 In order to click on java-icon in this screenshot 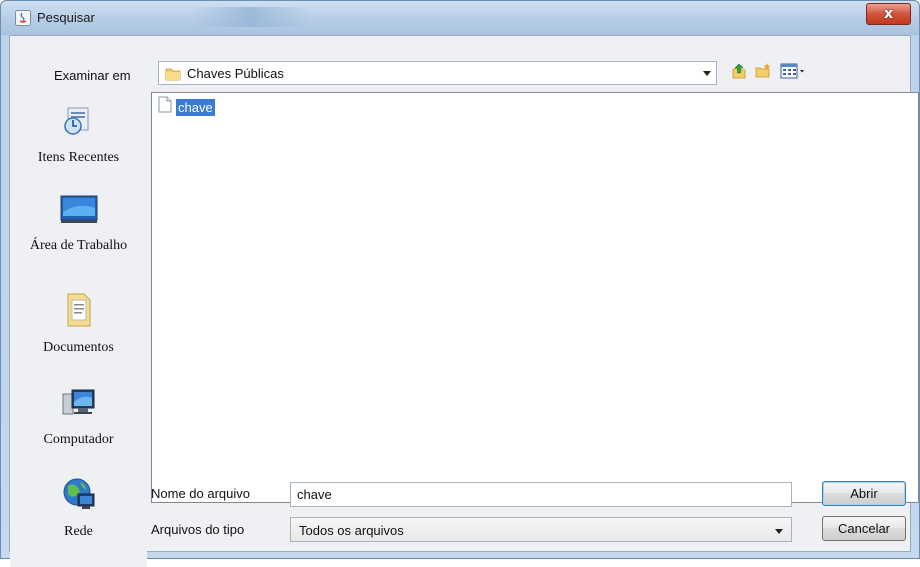, I will do `click(23, 18)`.